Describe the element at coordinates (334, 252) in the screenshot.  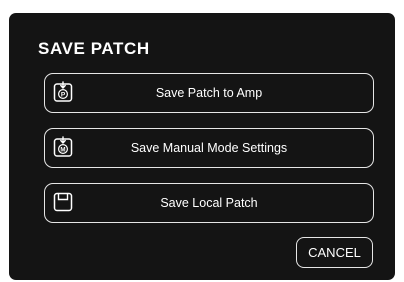
I see `cancel-button: CANCEL` at that location.